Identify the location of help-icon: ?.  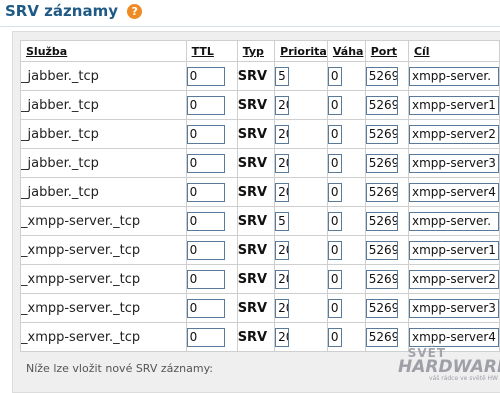
(135, 11).